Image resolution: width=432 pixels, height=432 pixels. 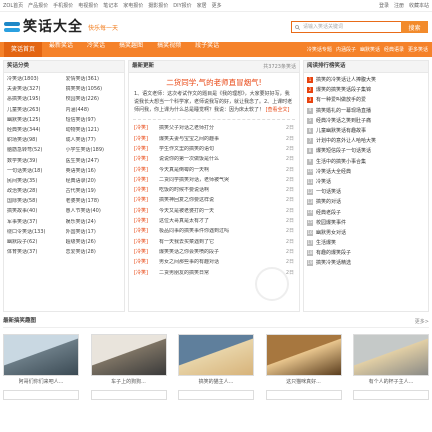 I want to click on category-link: 老婆笑话(178), so click(x=94, y=203).